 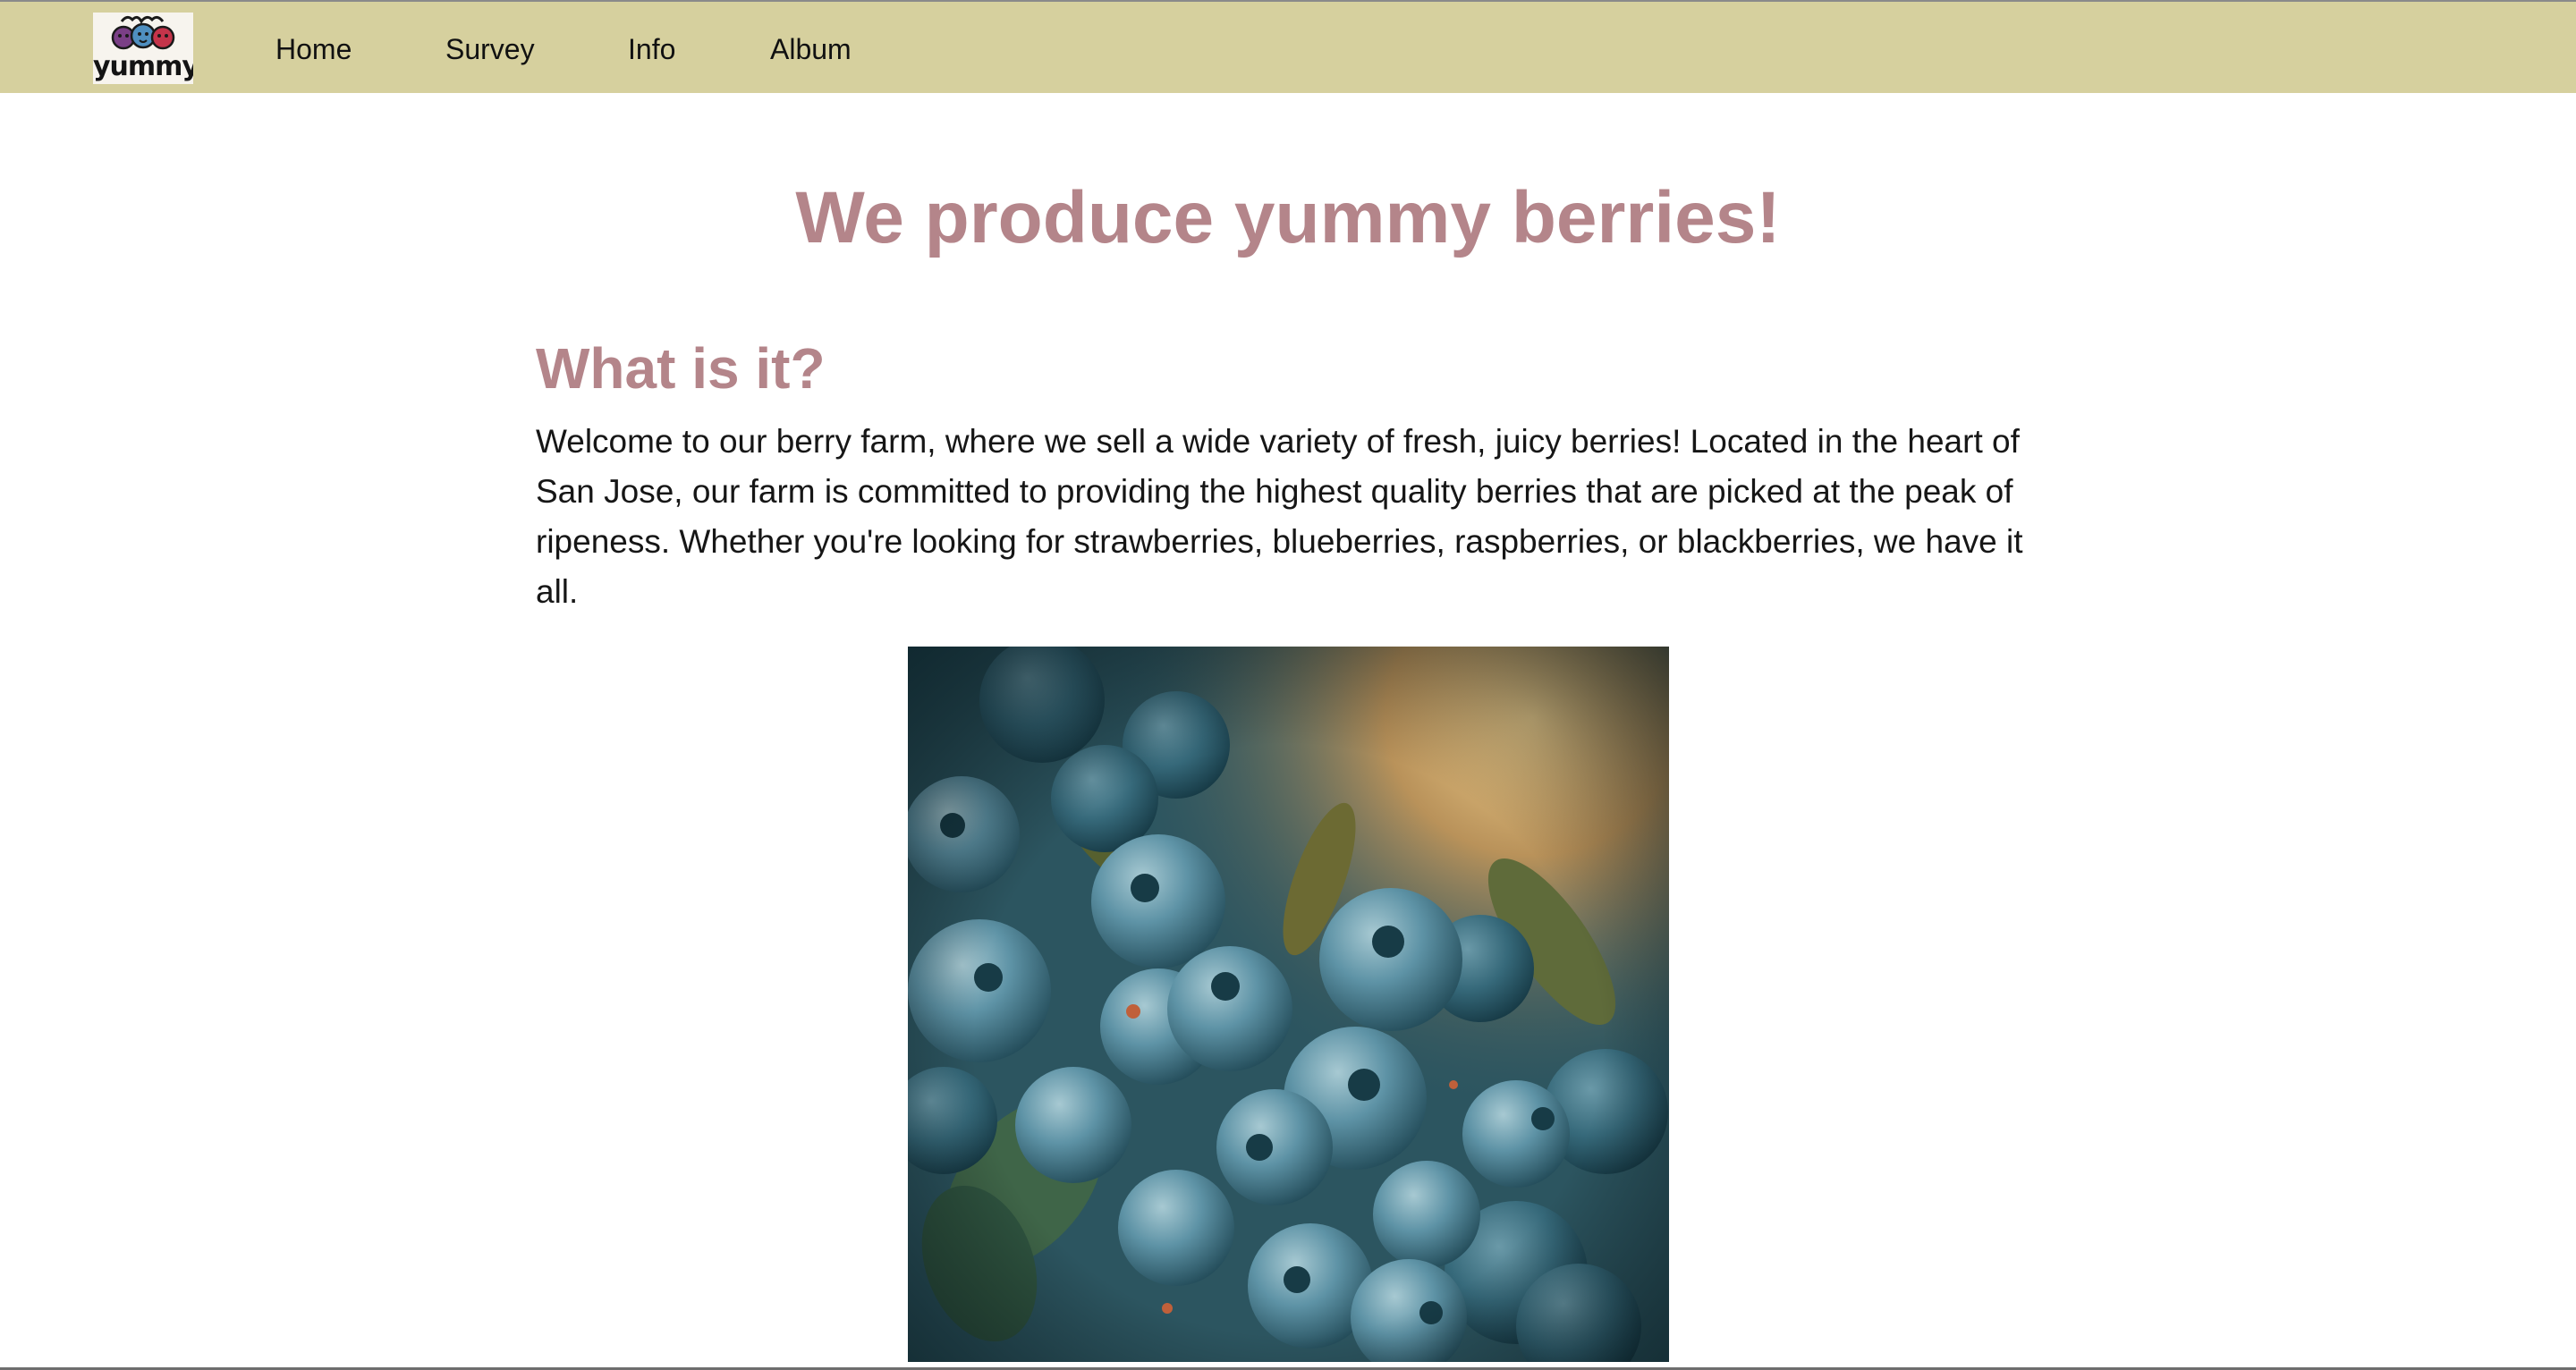 What do you see at coordinates (143, 32) in the screenshot?
I see `berries-logo-icon` at bounding box center [143, 32].